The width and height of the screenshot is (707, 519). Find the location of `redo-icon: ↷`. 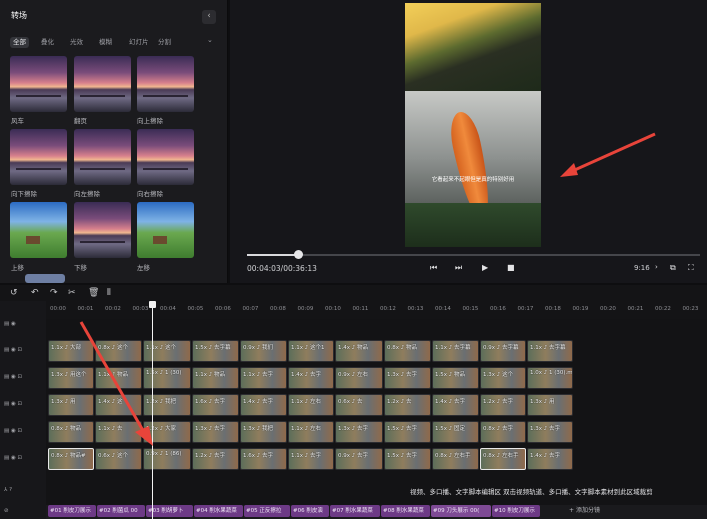

redo-icon: ↷ is located at coordinates (54, 293).